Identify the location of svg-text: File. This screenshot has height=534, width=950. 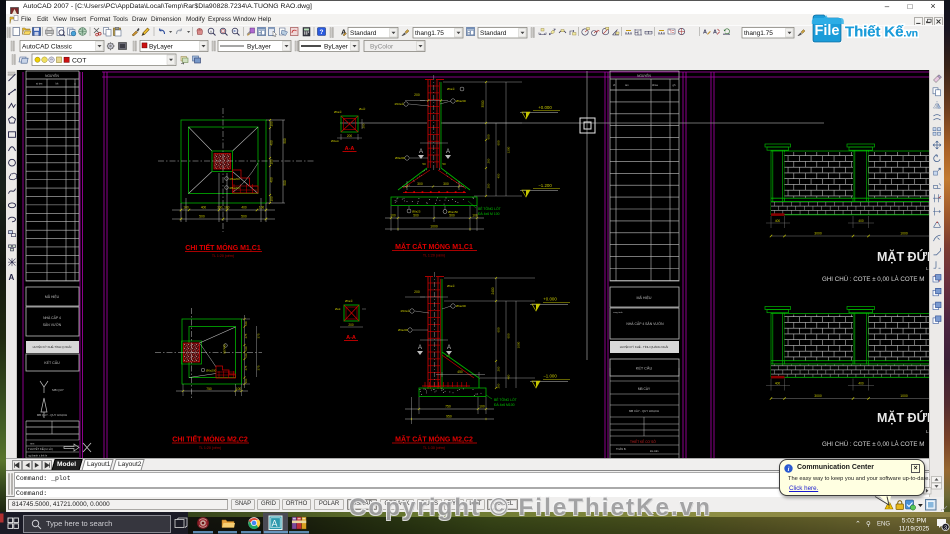
(827, 31).